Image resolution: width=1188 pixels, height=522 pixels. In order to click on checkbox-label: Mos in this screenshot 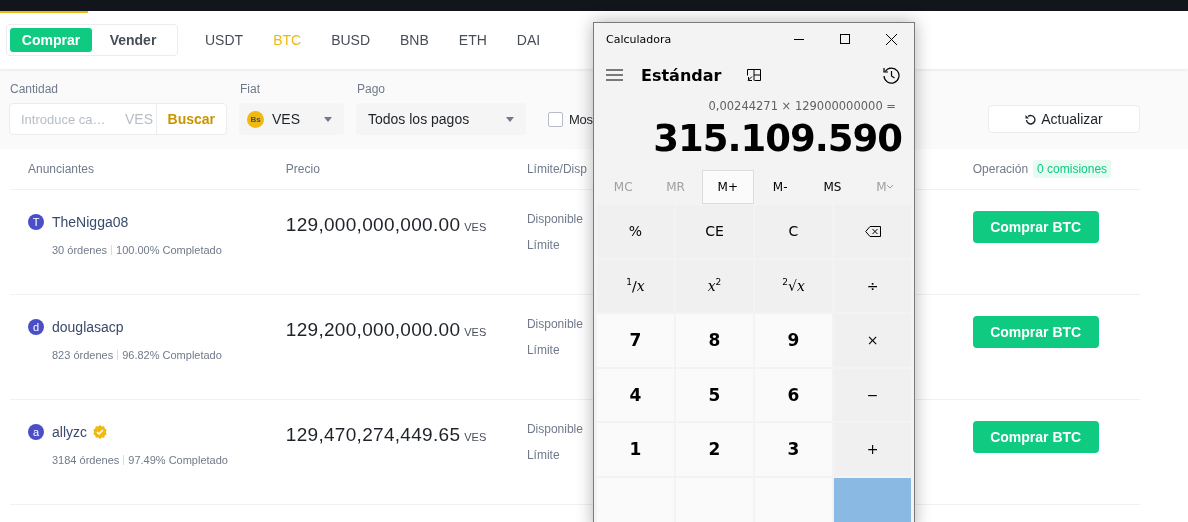, I will do `click(581, 119)`.